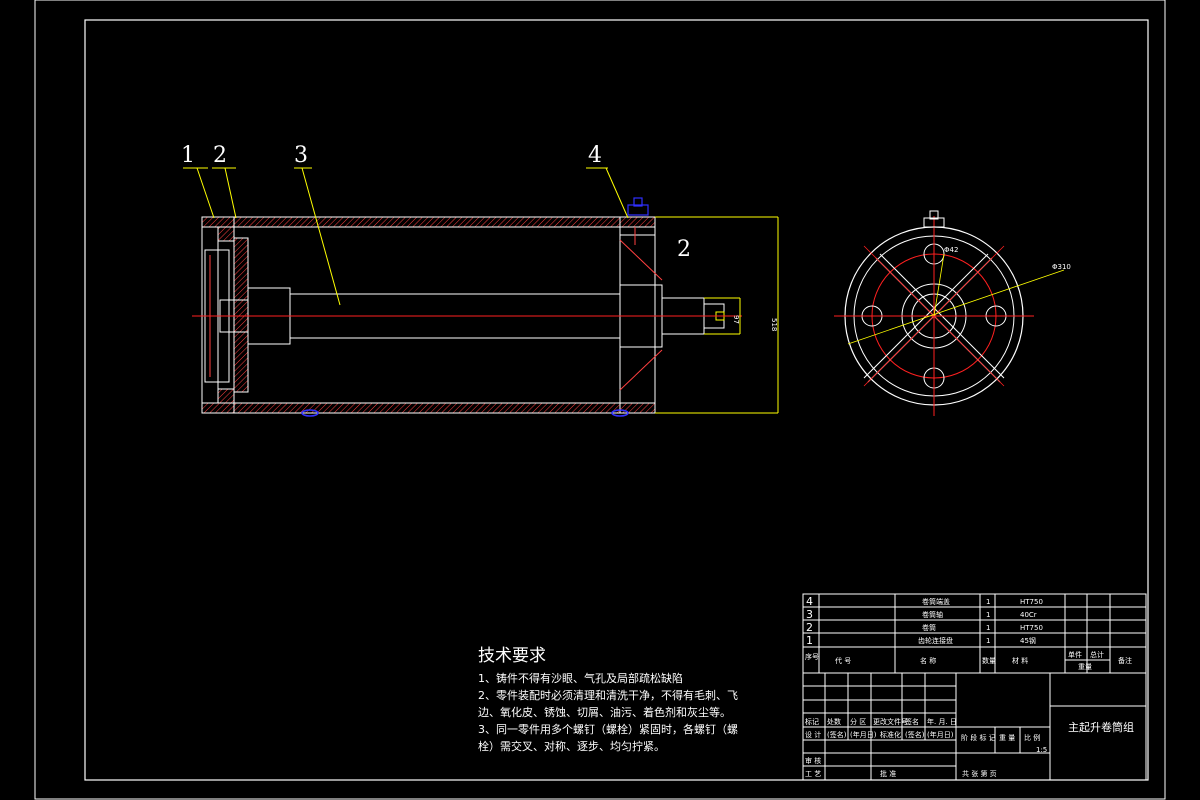 Image resolution: width=1200 pixels, height=800 pixels. Describe the element at coordinates (1028, 615) in the screenshot. I see `bom-row-material: 40Cr` at that location.